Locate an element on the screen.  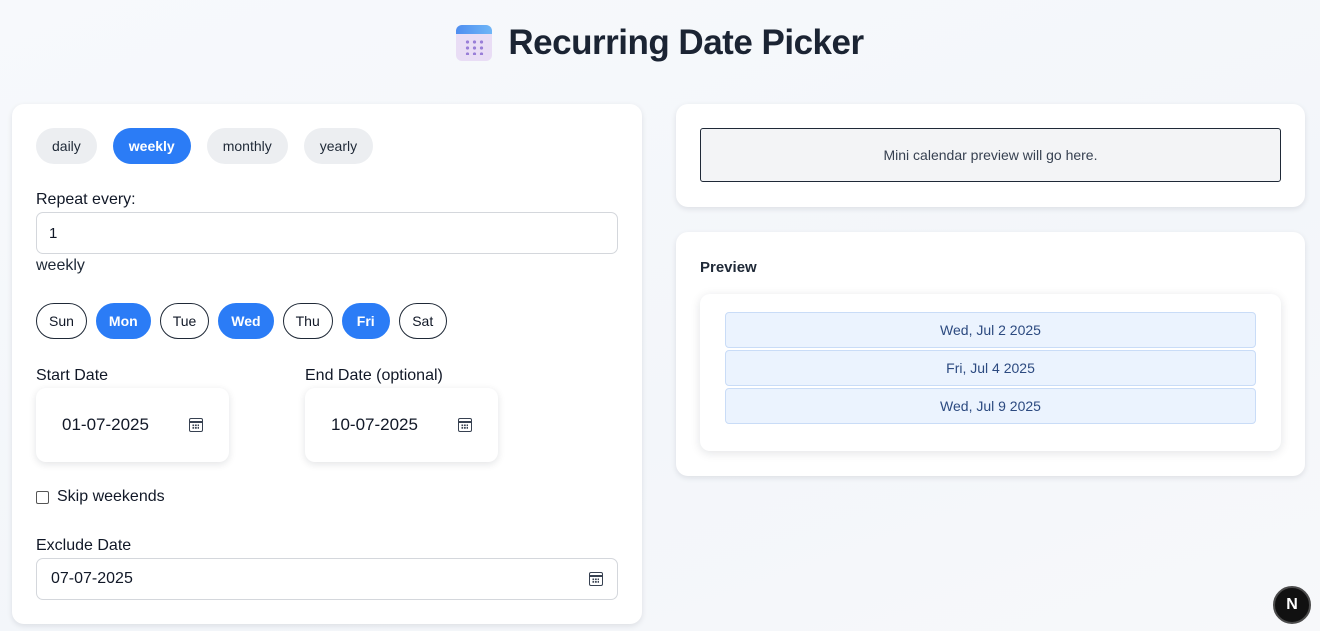
repeat-unit-text: weekly is located at coordinates (60, 265).